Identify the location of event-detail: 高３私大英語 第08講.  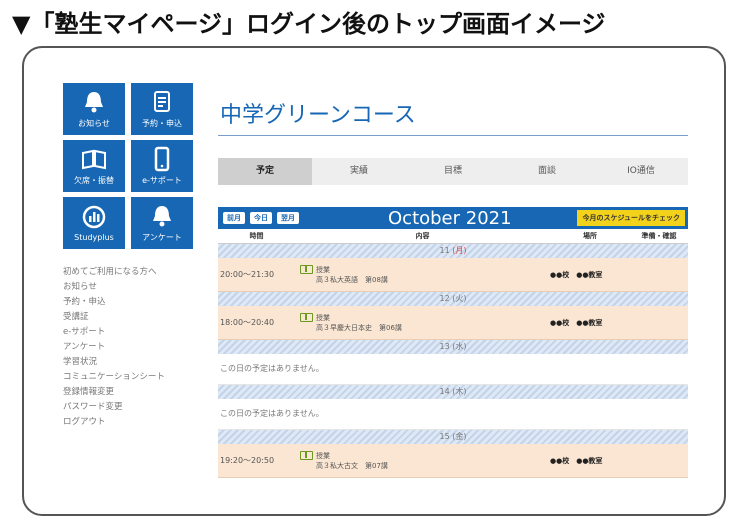
(352, 279).